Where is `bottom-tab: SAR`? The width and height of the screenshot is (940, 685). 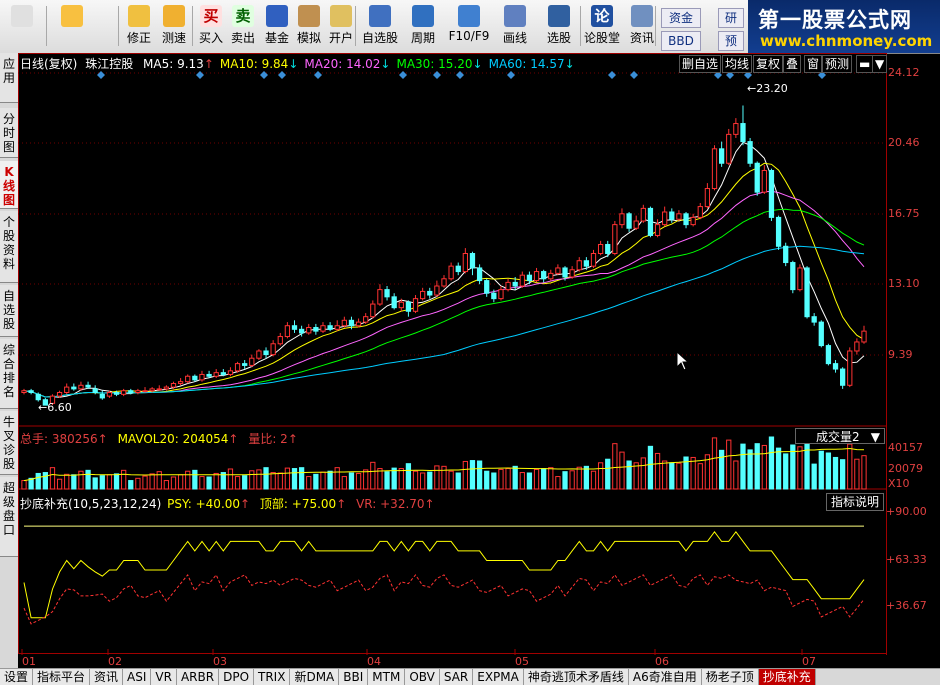
bottom-tab: SAR is located at coordinates (456, 677).